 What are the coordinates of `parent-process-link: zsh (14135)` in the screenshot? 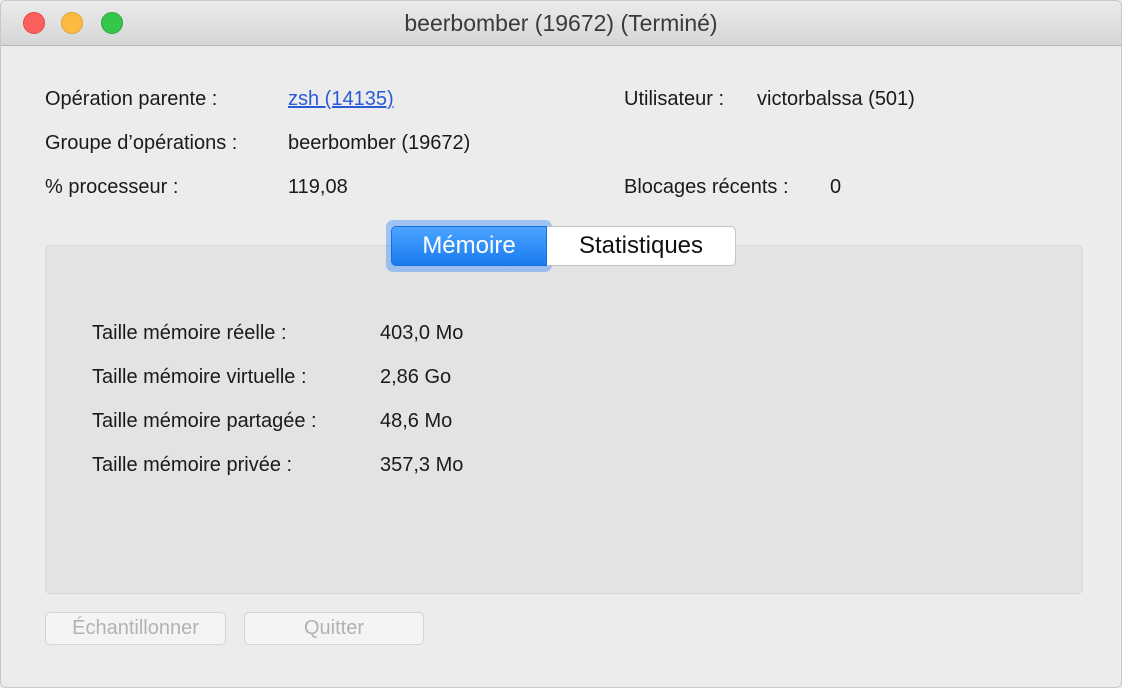 It's located at (341, 99).